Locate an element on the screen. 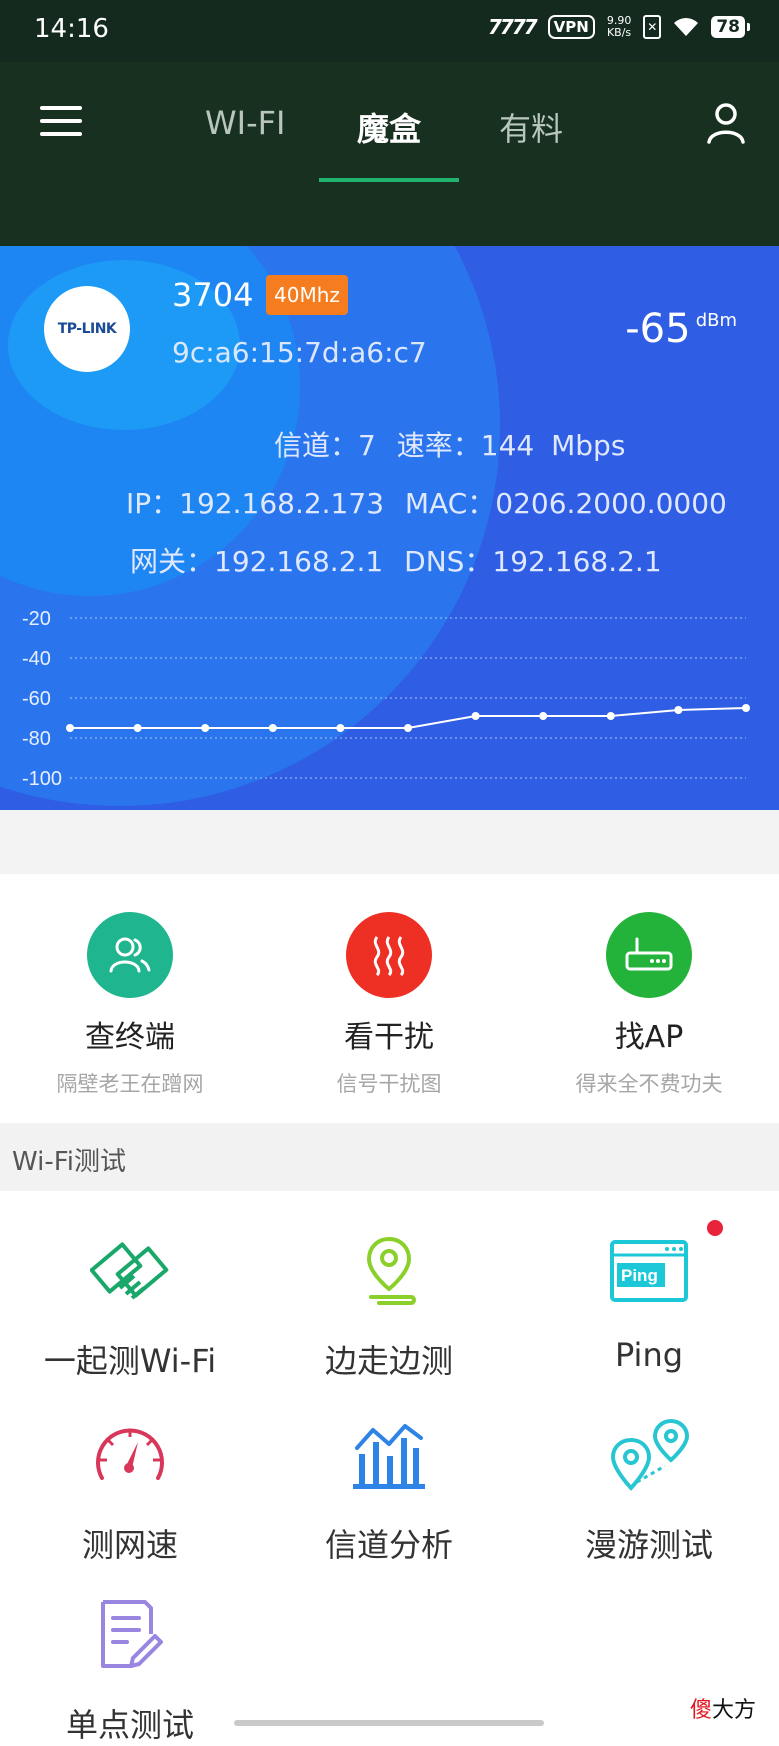 The width and height of the screenshot is (779, 1746). rssi-value: -65 is located at coordinates (658, 329).